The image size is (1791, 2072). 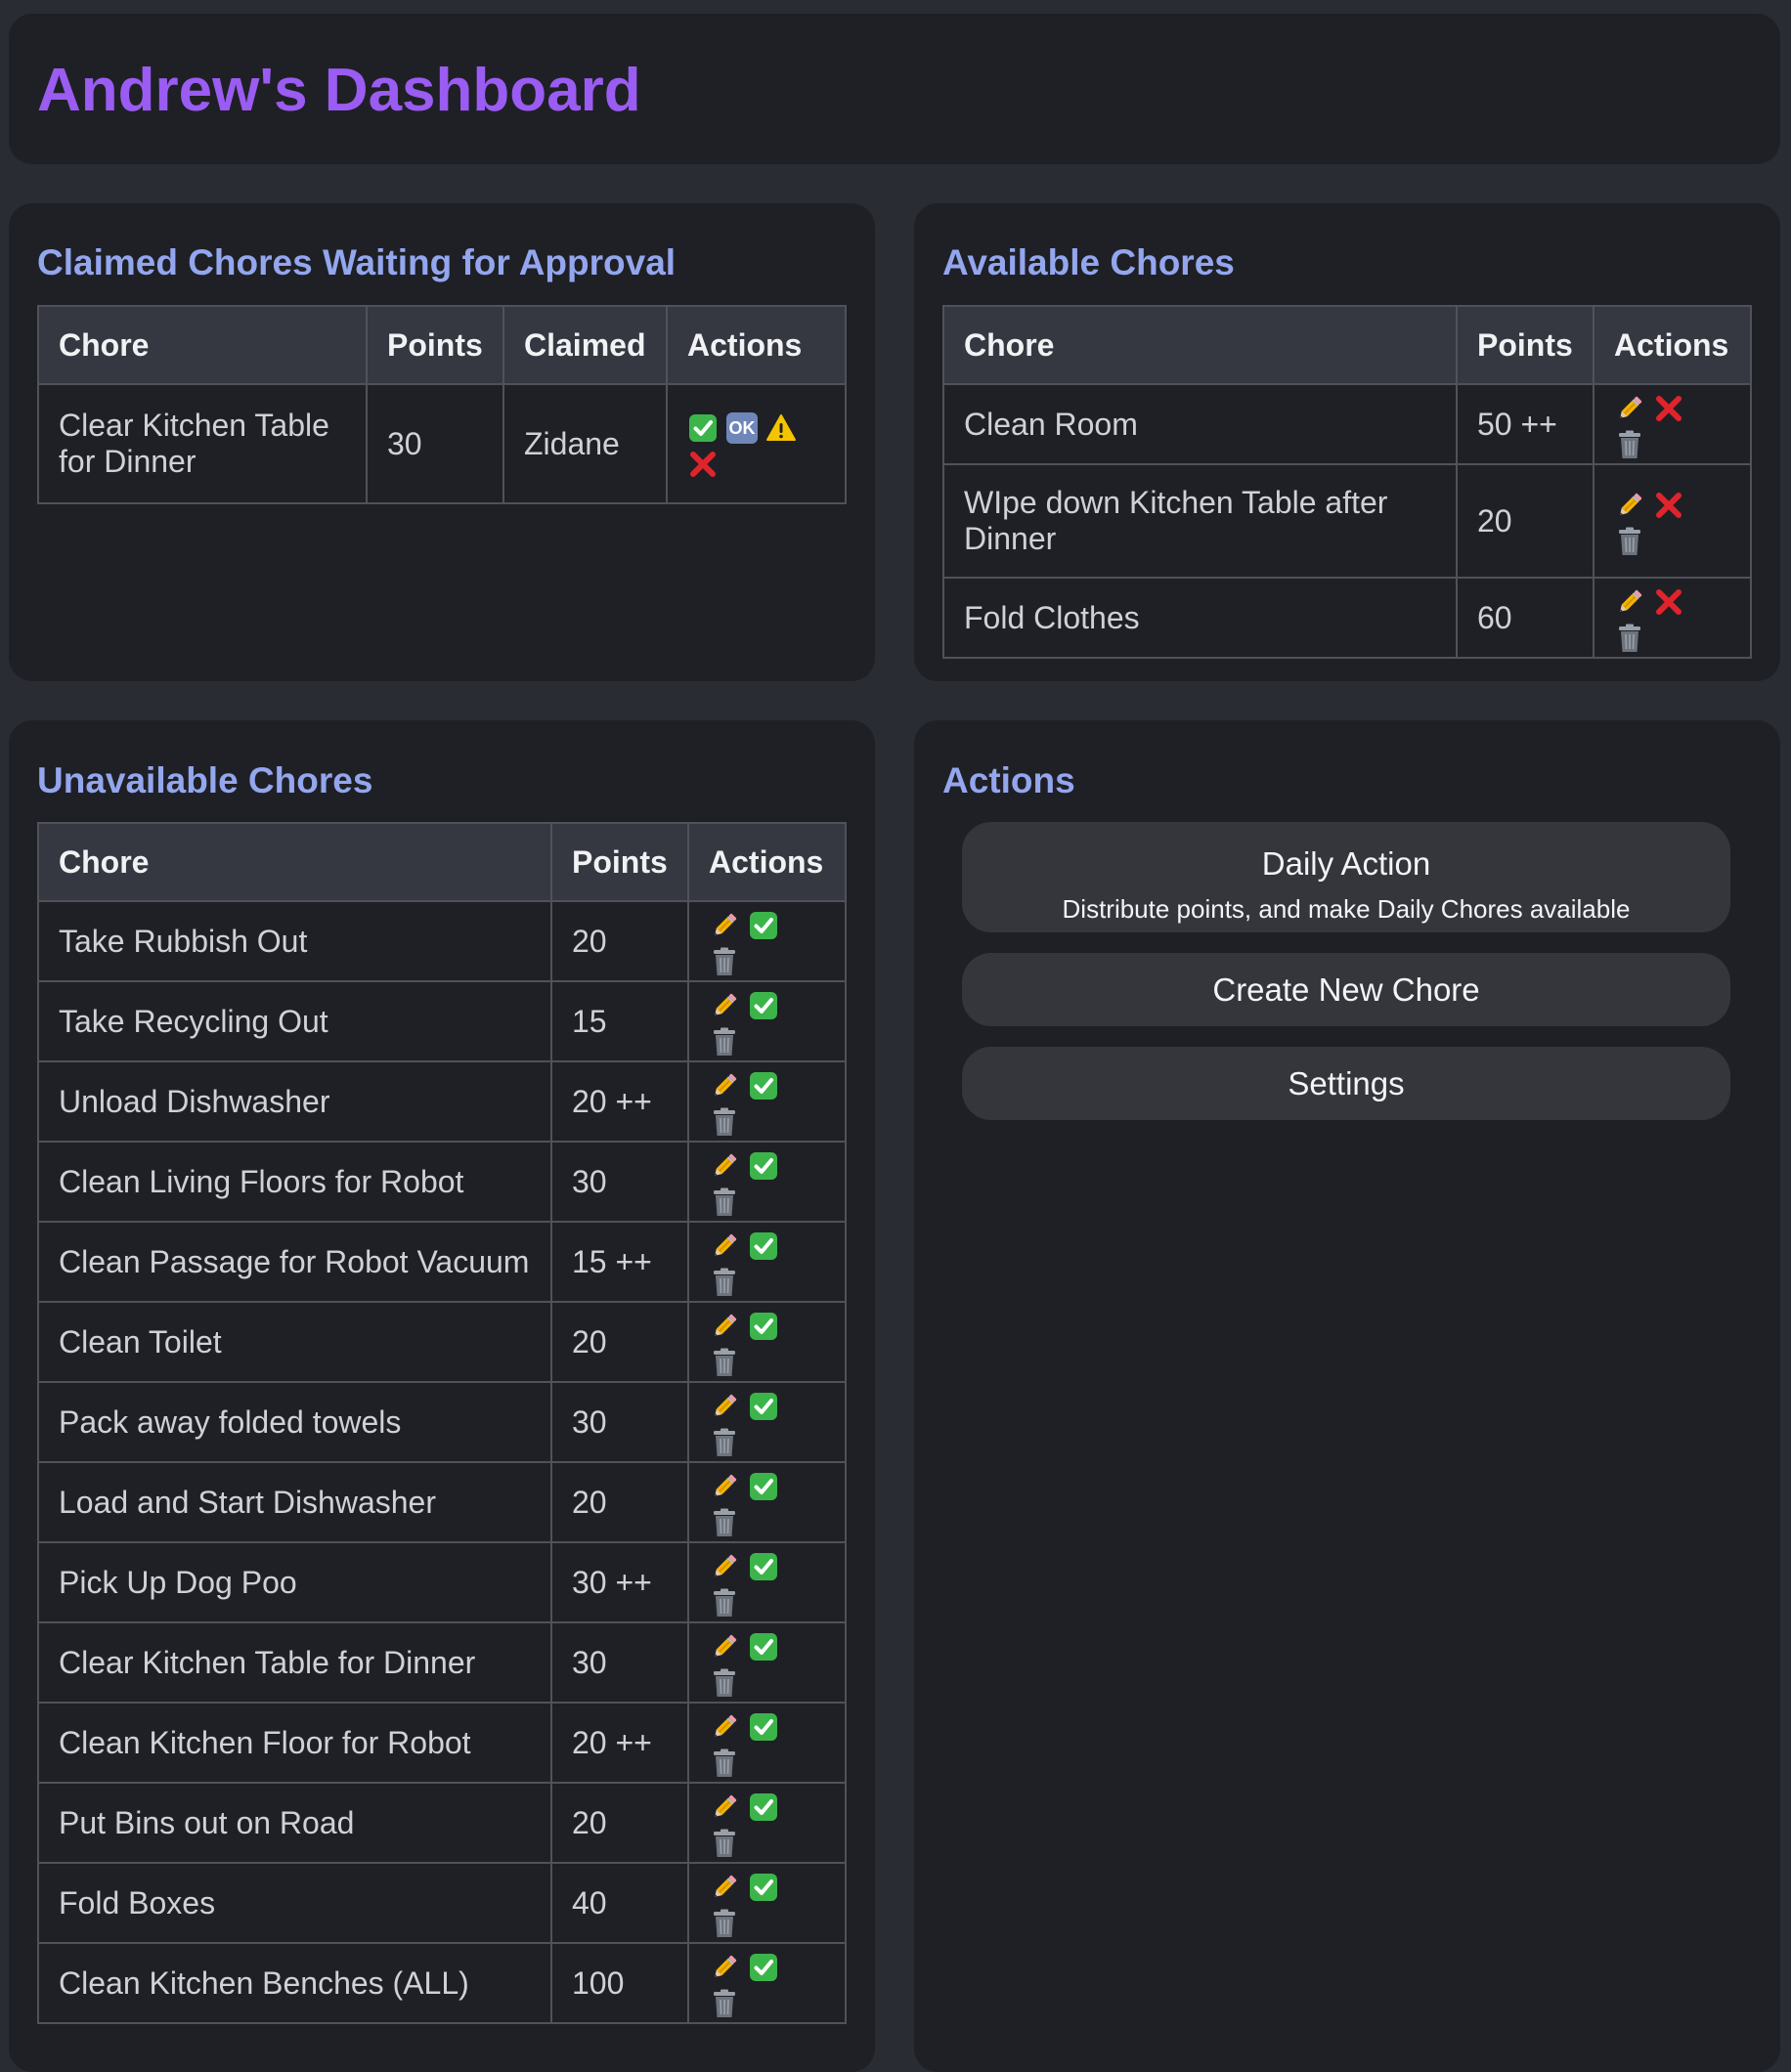 I want to click on table-row: Fold Clothes 60, so click(x=1347, y=618).